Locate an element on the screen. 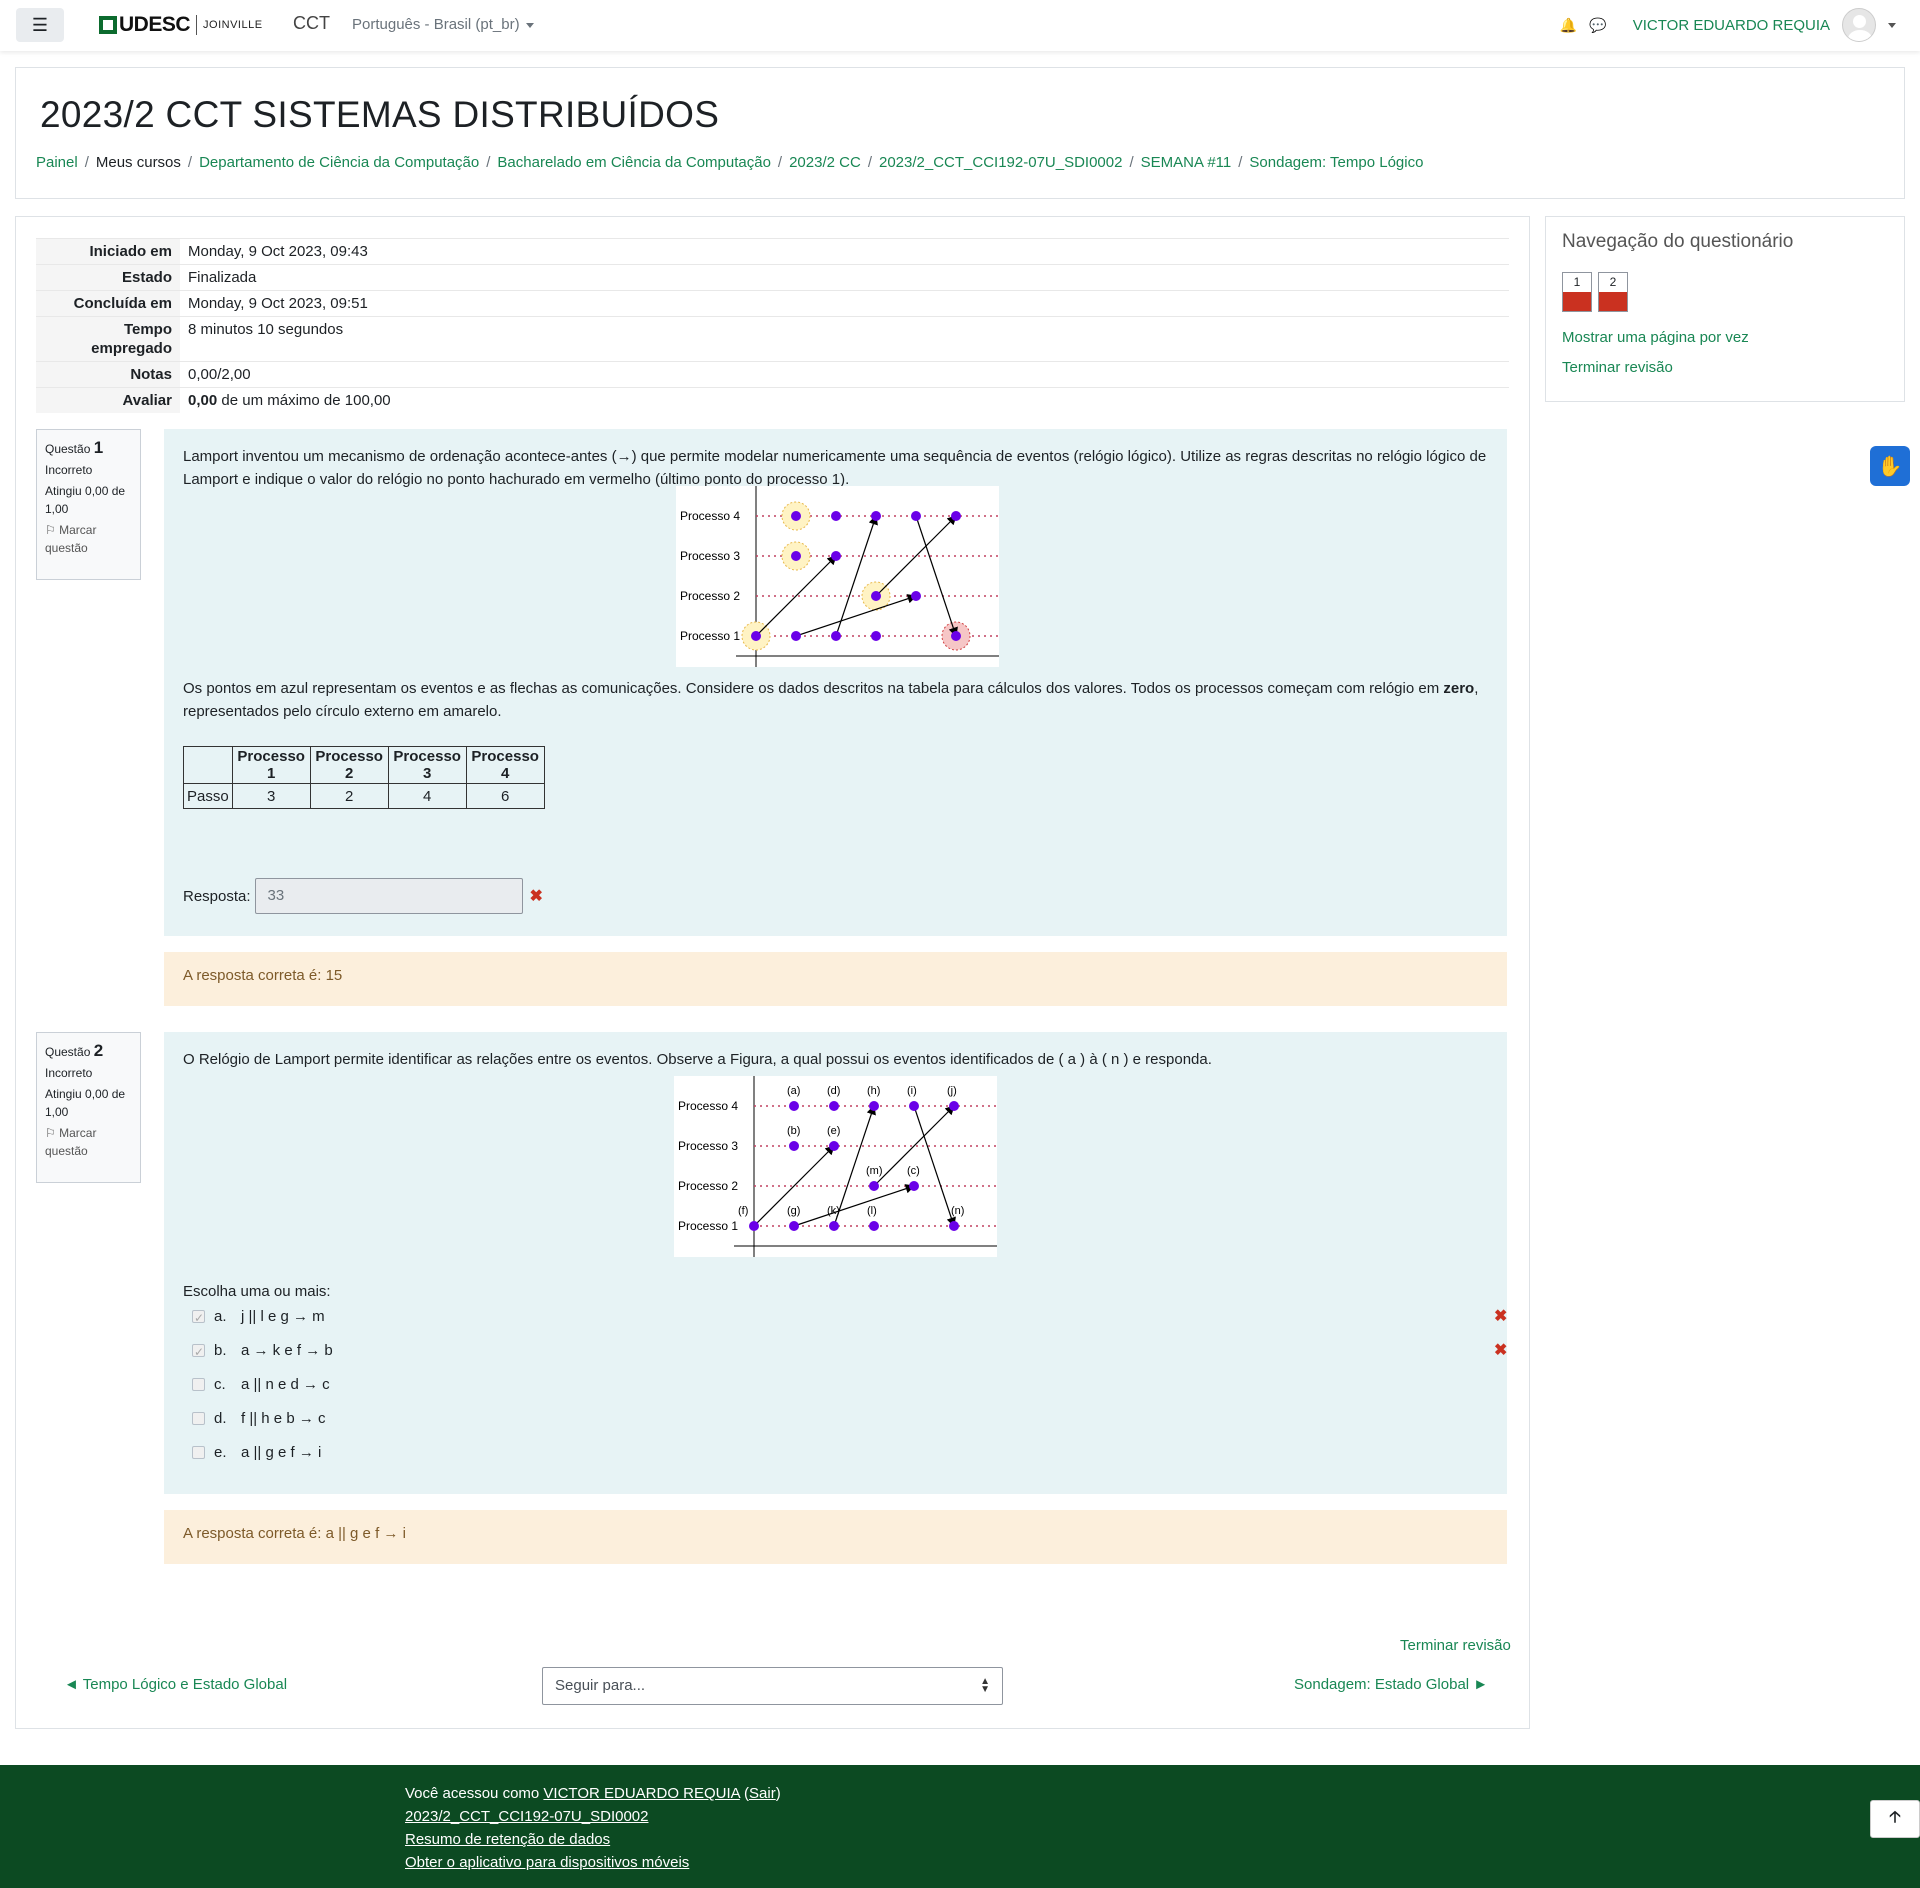  question-text-bold: zero is located at coordinates (1459, 688).